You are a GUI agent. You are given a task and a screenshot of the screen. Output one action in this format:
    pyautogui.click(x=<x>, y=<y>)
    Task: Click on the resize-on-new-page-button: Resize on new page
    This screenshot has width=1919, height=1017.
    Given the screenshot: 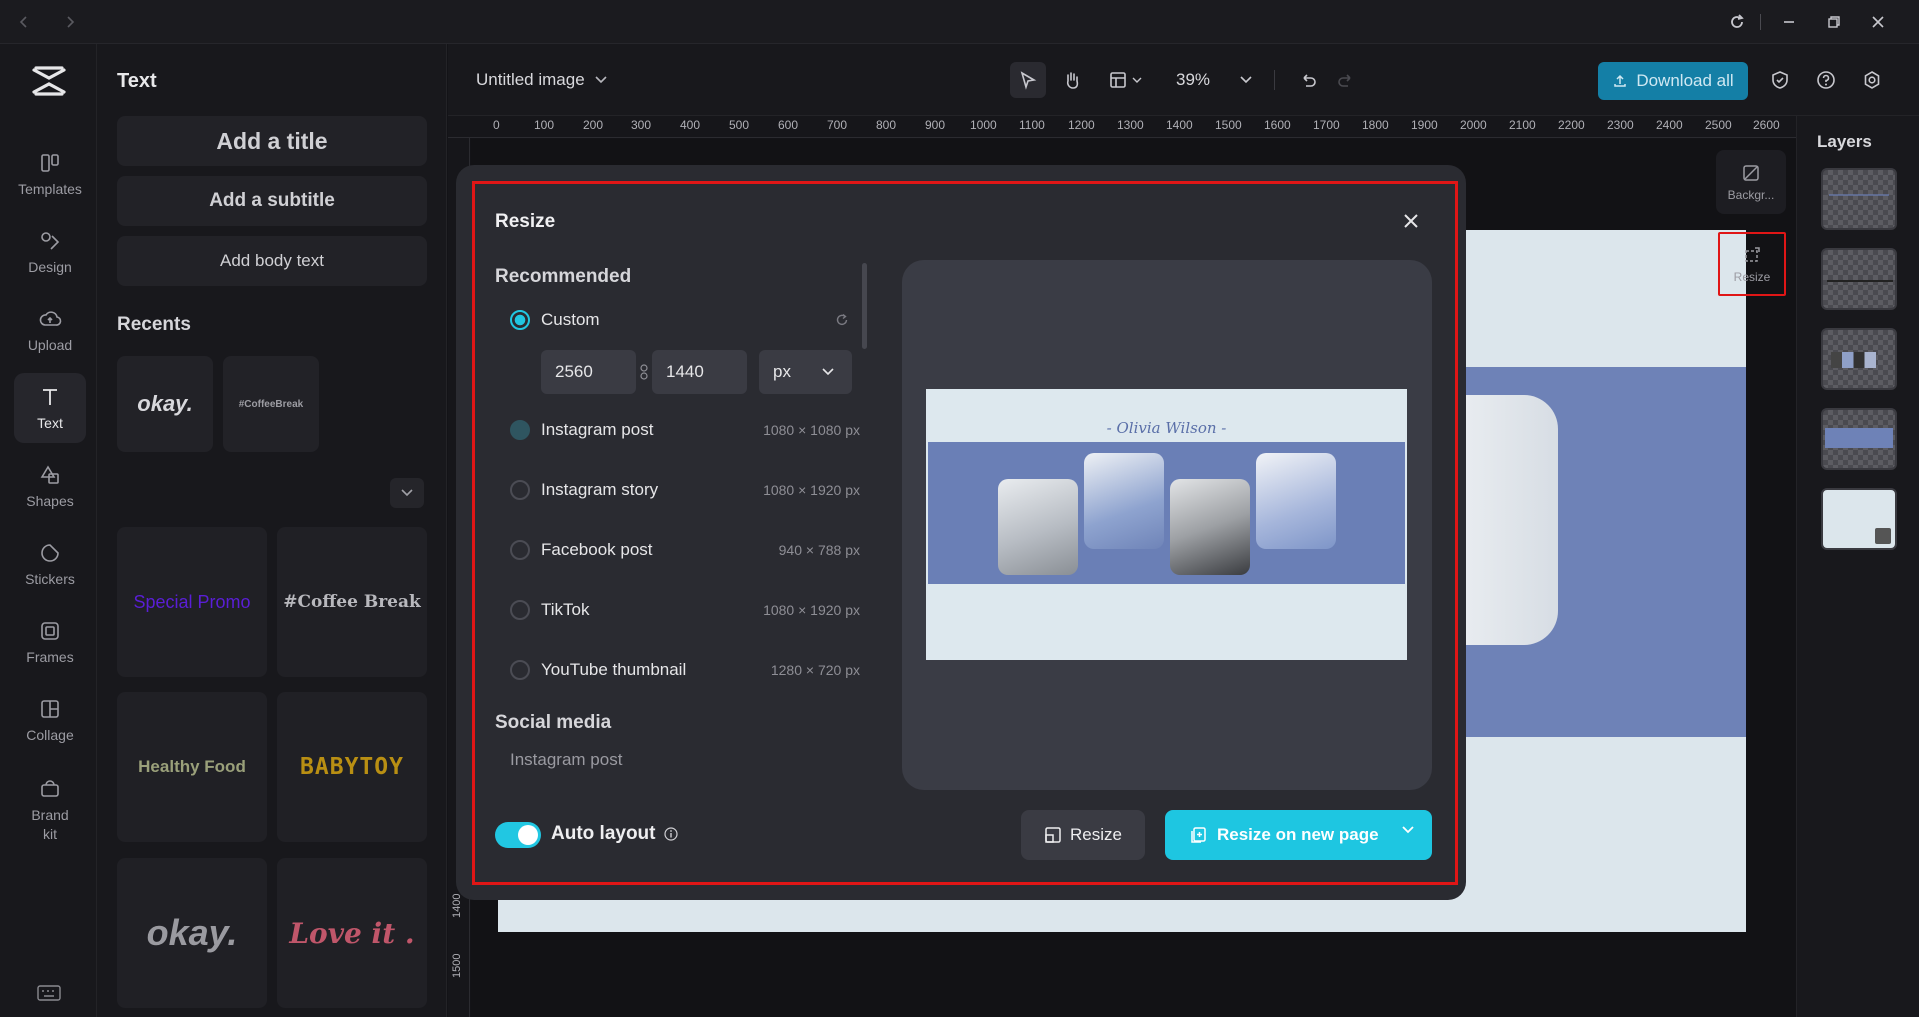 What is the action you would take?
    pyautogui.click(x=1298, y=835)
    